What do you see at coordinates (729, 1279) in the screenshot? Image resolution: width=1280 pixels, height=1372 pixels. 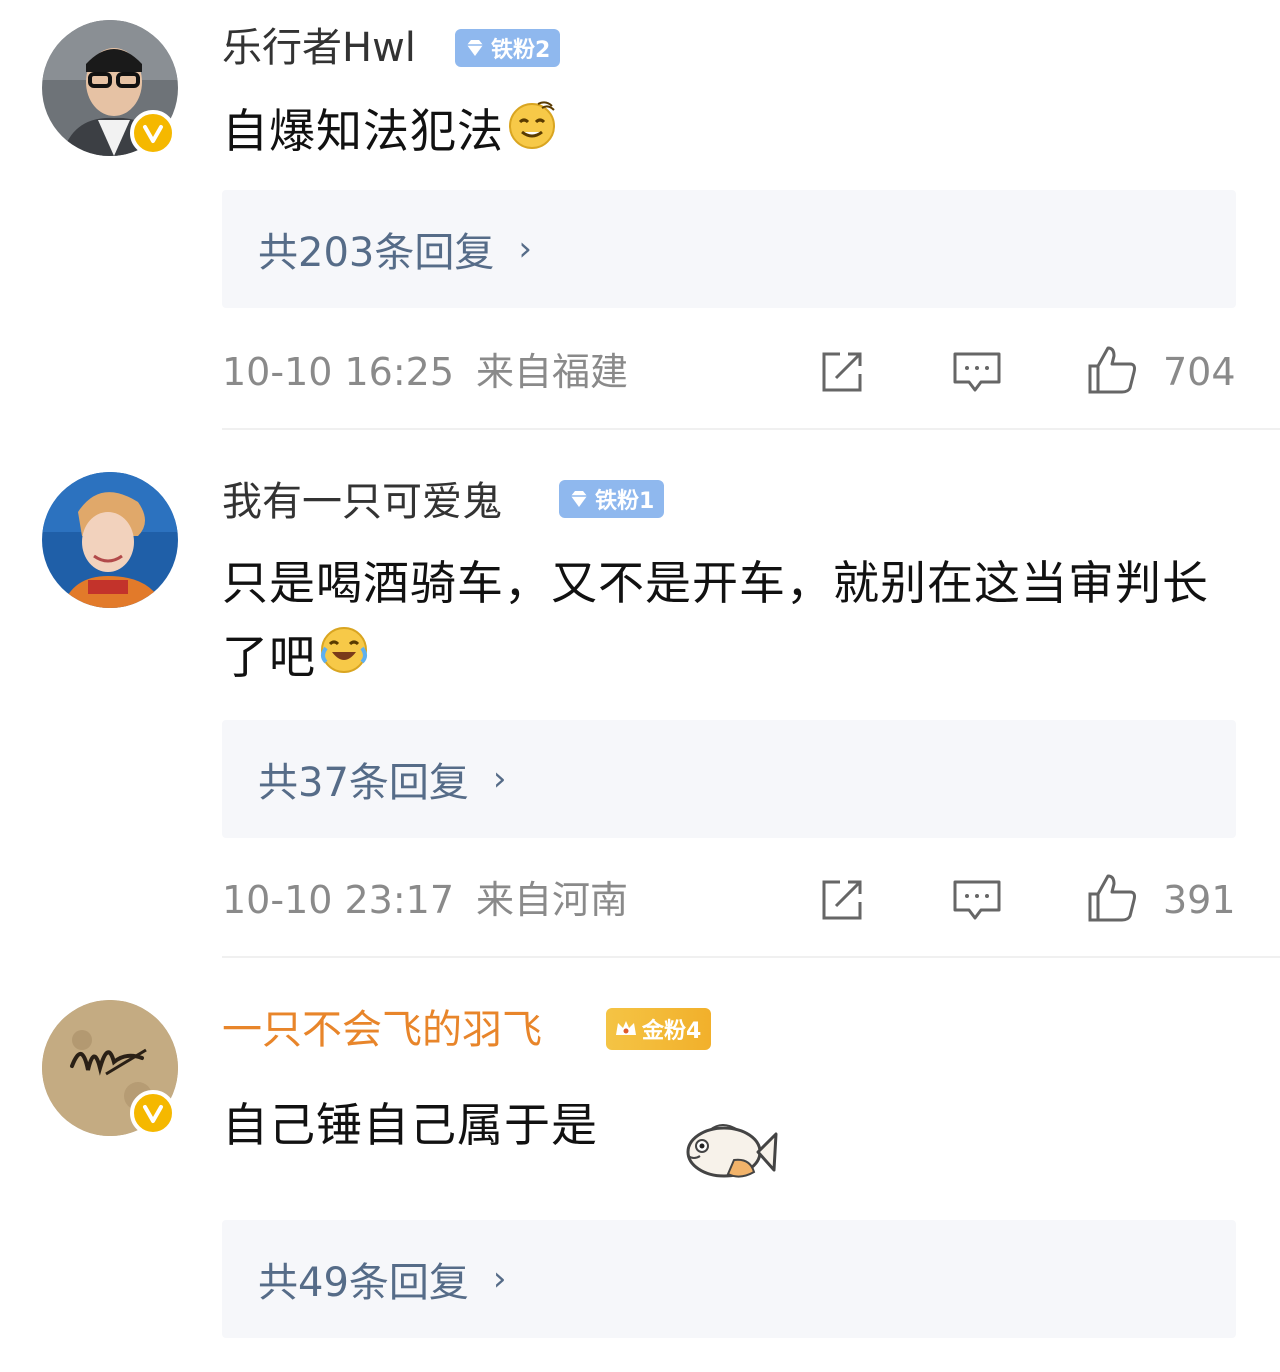 I see `view-replies-button: 共49条回复 ›` at bounding box center [729, 1279].